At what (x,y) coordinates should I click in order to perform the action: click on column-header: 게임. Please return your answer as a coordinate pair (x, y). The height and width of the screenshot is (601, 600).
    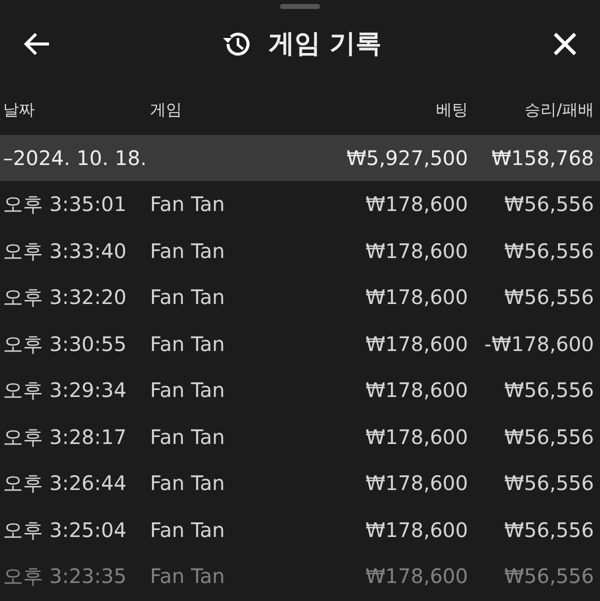
    Looking at the image, I should click on (166, 110).